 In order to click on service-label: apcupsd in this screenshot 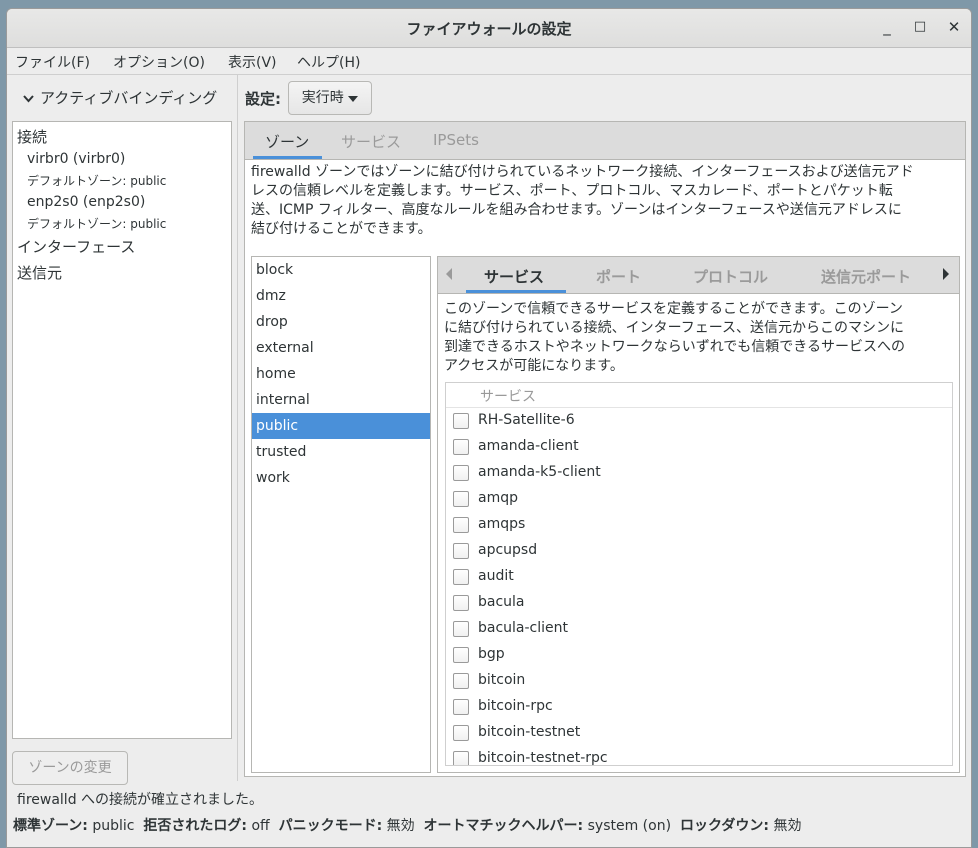, I will do `click(508, 550)`.